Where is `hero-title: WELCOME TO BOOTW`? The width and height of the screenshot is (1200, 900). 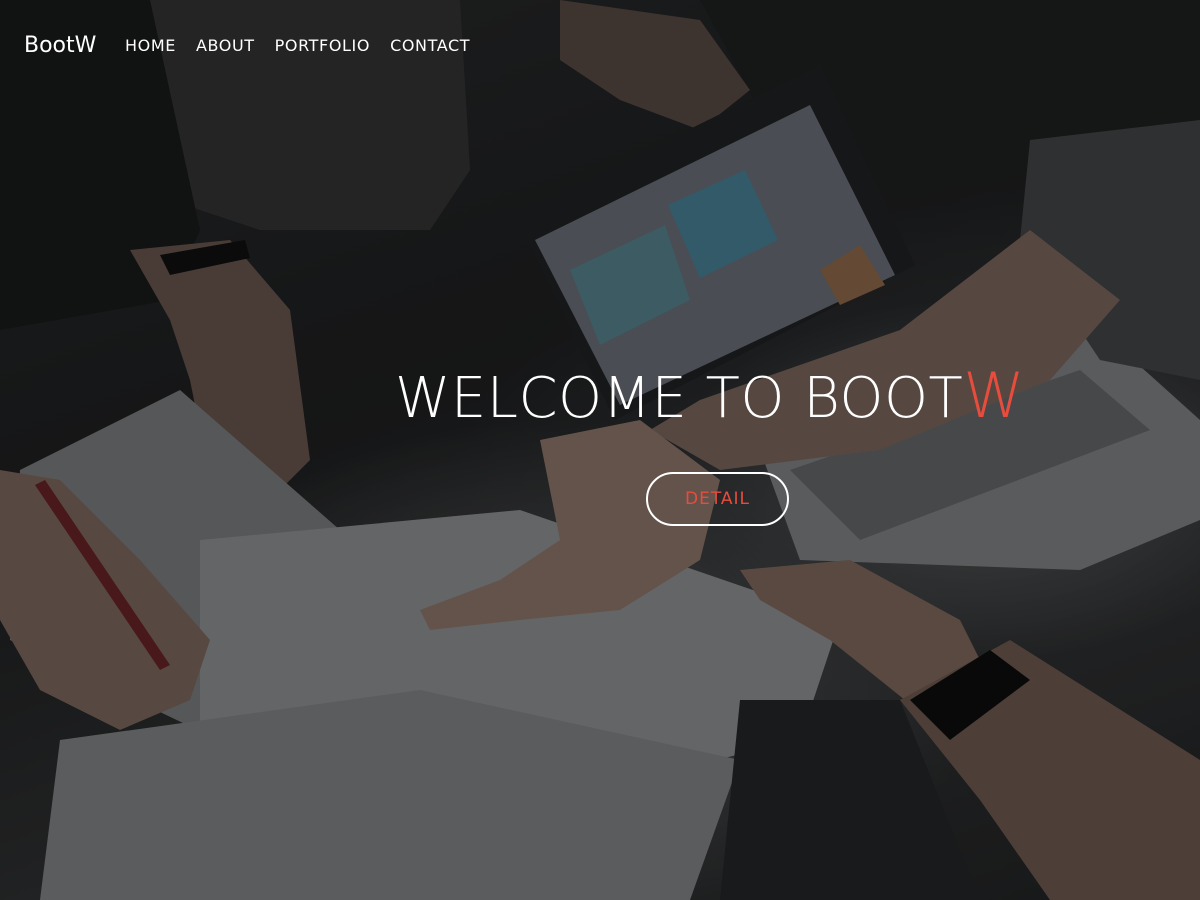 hero-title: WELCOME TO BOOTW is located at coordinates (710, 397).